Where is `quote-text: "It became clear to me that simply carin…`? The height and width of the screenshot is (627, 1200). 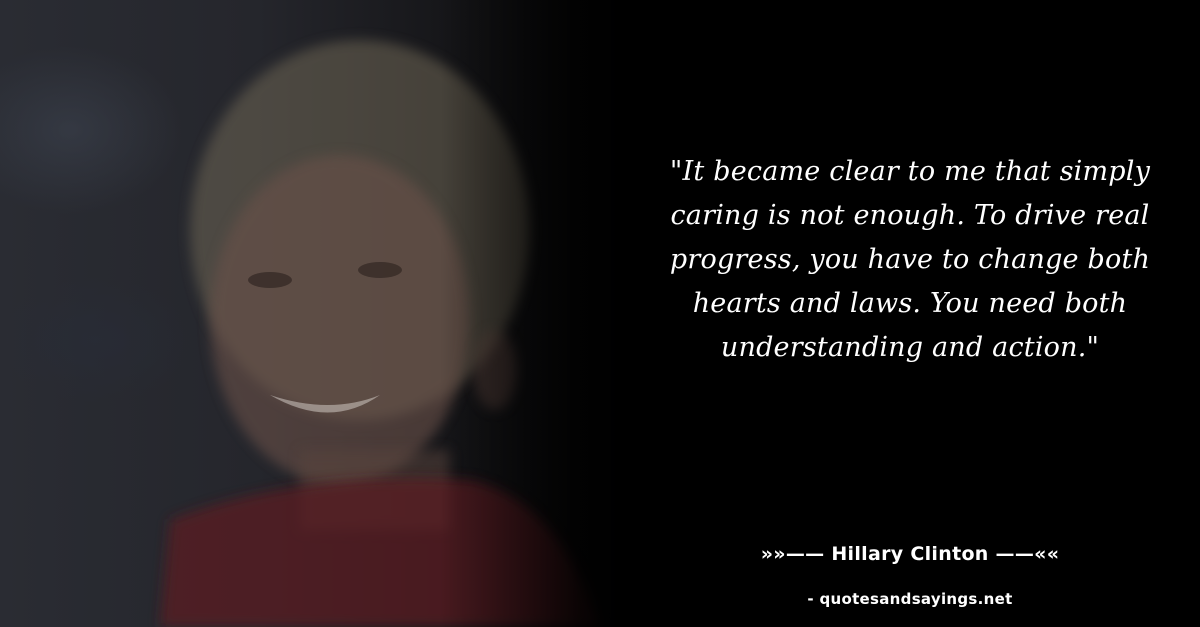 quote-text: "It became clear to me that simply carin… is located at coordinates (910, 259).